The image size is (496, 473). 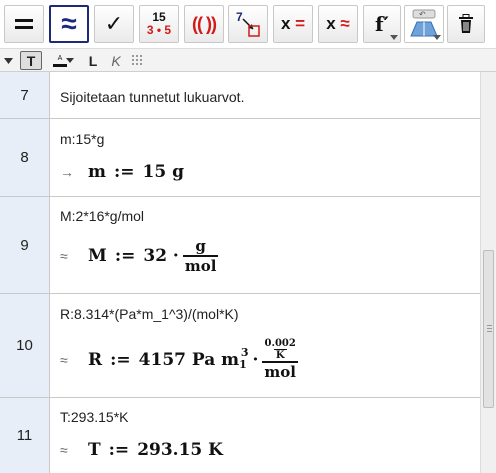 I want to click on solve-icon: x =, so click(x=293, y=23).